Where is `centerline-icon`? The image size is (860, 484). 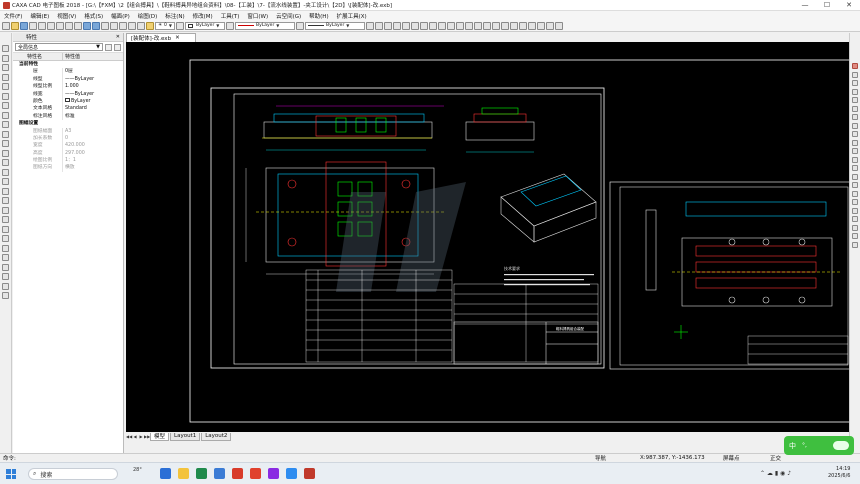
centerline-icon is located at coordinates (5, 96).